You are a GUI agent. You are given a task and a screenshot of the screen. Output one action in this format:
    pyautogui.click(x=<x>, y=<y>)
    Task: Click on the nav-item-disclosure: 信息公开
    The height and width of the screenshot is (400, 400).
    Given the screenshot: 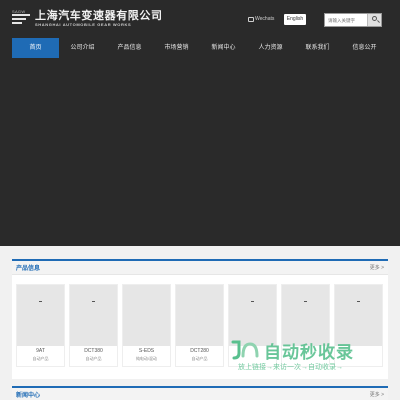 What is the action you would take?
    pyautogui.click(x=364, y=48)
    